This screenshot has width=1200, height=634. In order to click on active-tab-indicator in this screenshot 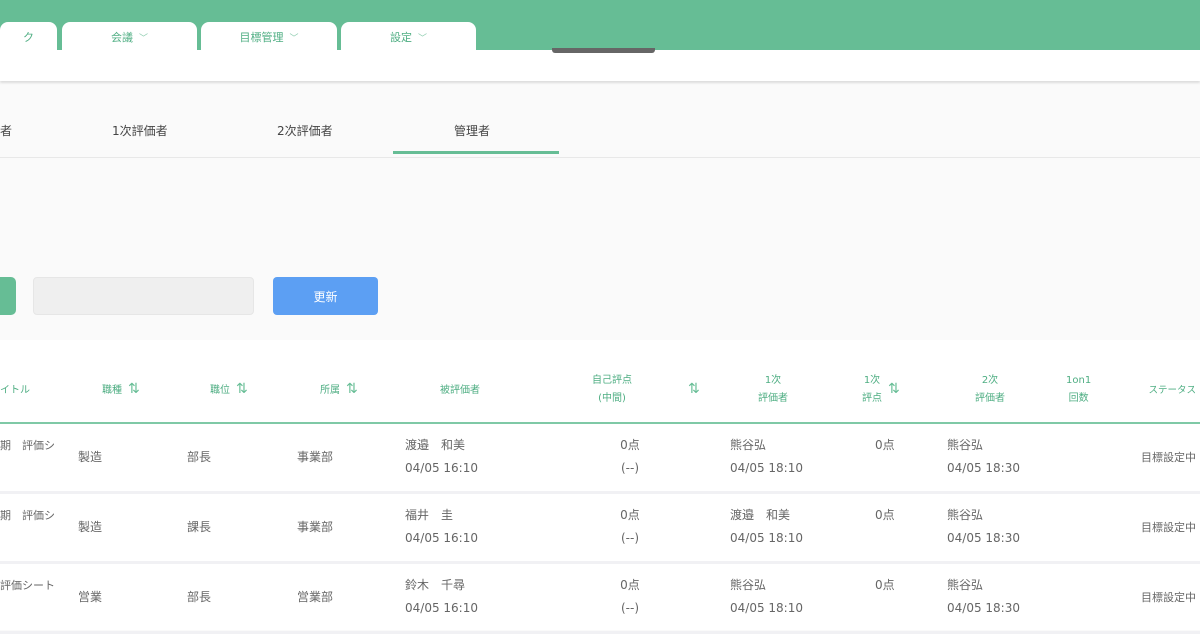, I will do `click(476, 152)`.